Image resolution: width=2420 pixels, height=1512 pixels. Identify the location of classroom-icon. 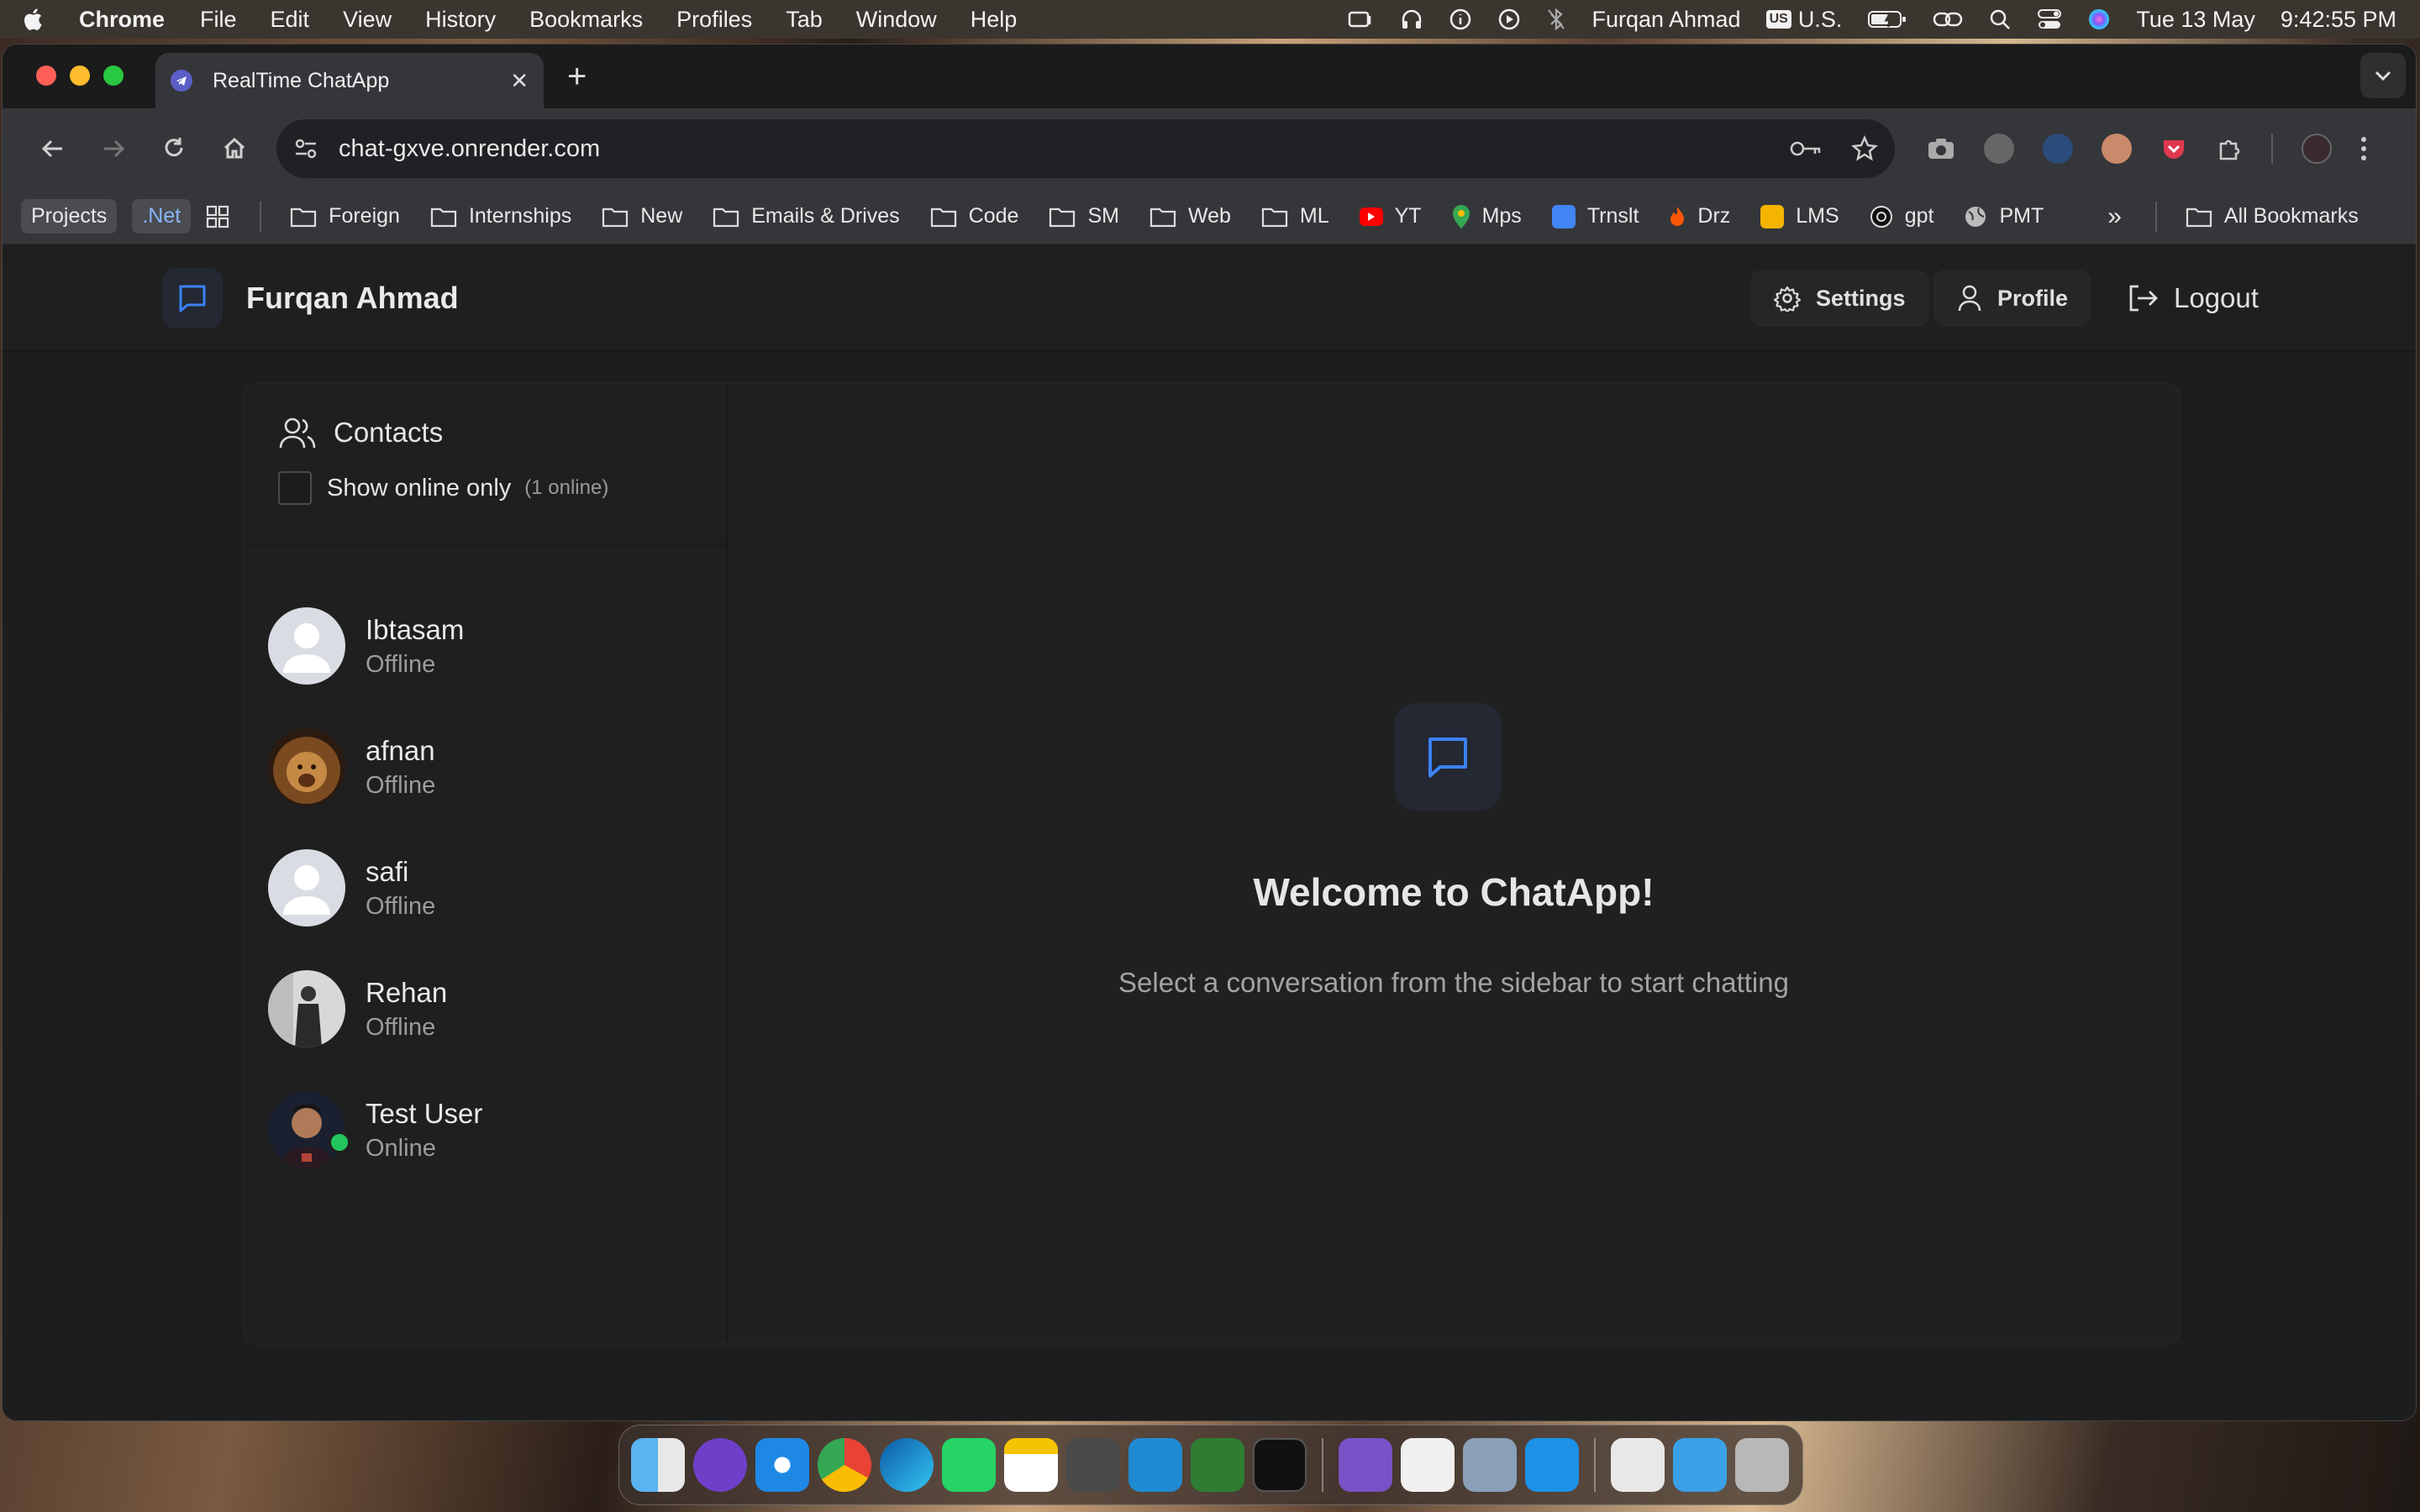
(1217, 1465).